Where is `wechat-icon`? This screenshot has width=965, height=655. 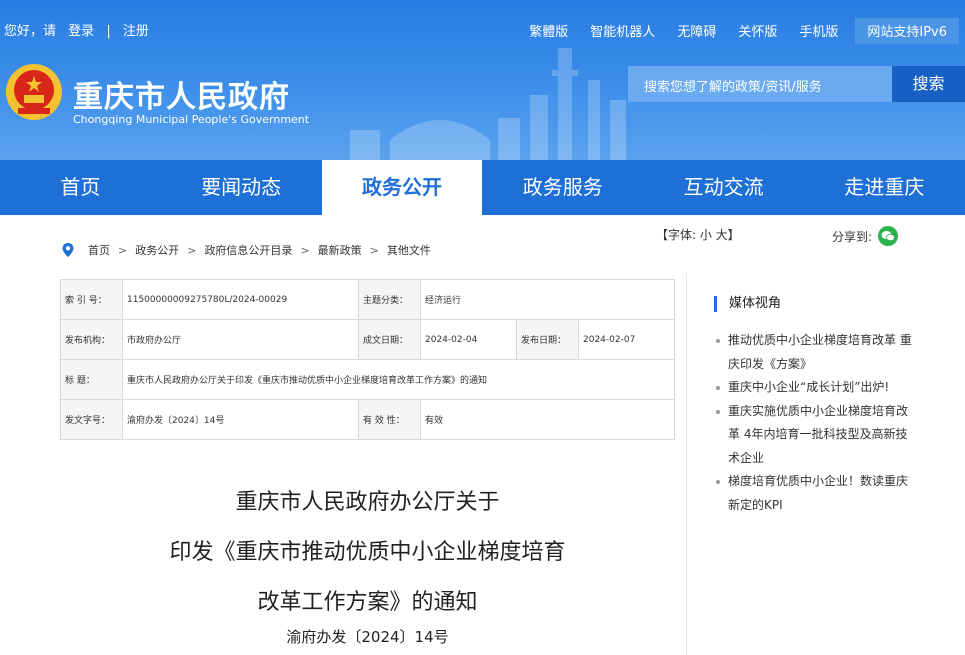 wechat-icon is located at coordinates (888, 236).